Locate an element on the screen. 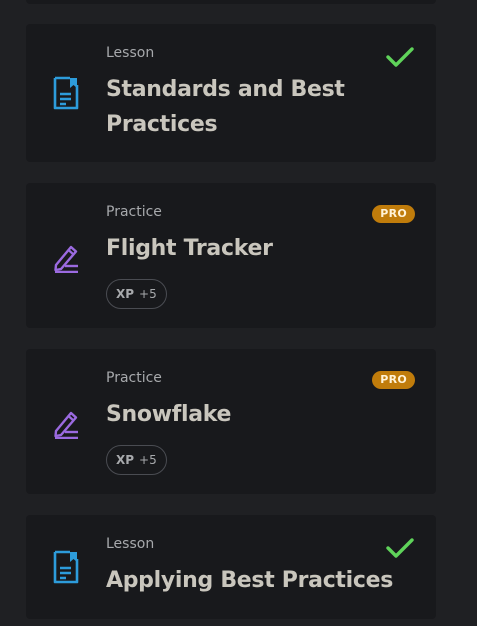 The image size is (477, 626). item-title: Applying Best Practices is located at coordinates (250, 580).